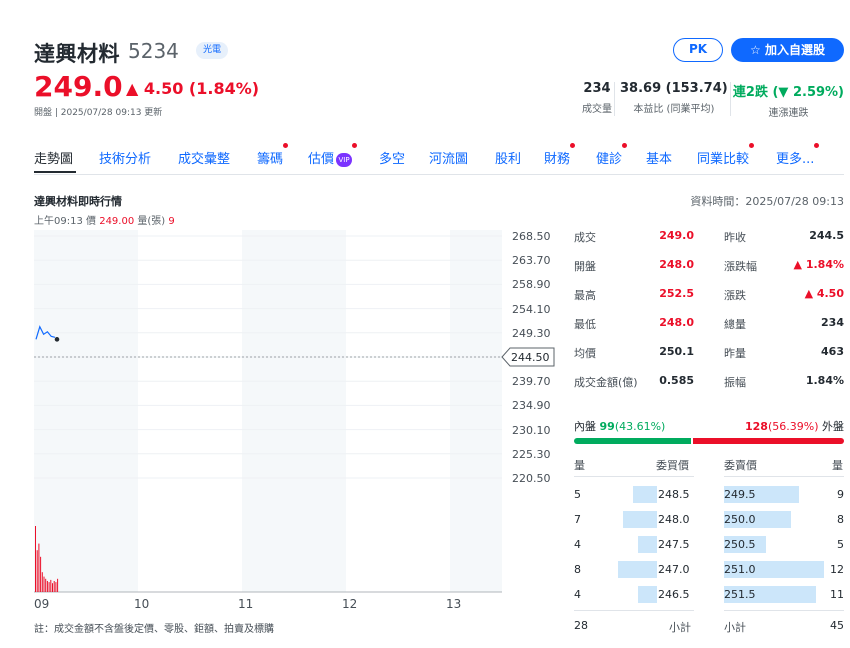 The image size is (850, 648). I want to click on chart-note: 註：成交金額不含盤後定價、零股、鉅額、拍賣及標購, so click(154, 629).